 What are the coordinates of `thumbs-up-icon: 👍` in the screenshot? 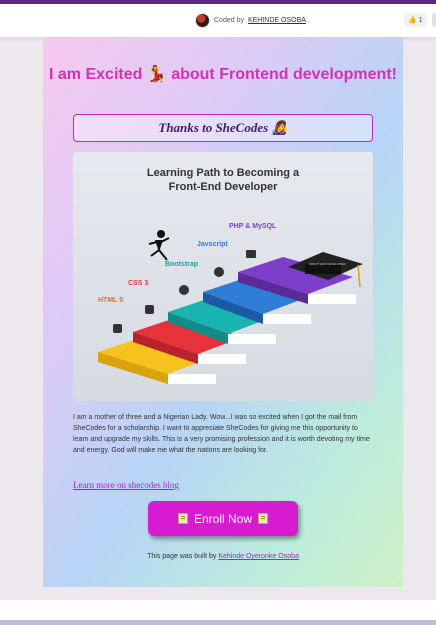 It's located at (412, 20).